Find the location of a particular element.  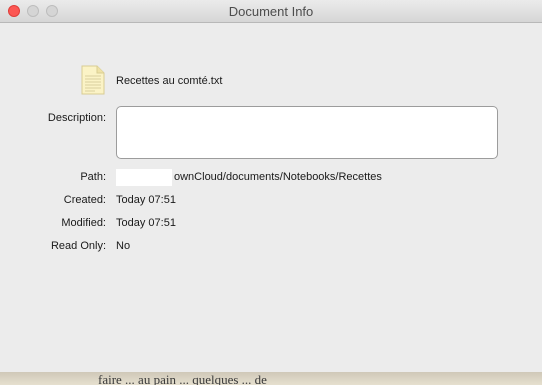

window-title: Document Info is located at coordinates (271, 11).